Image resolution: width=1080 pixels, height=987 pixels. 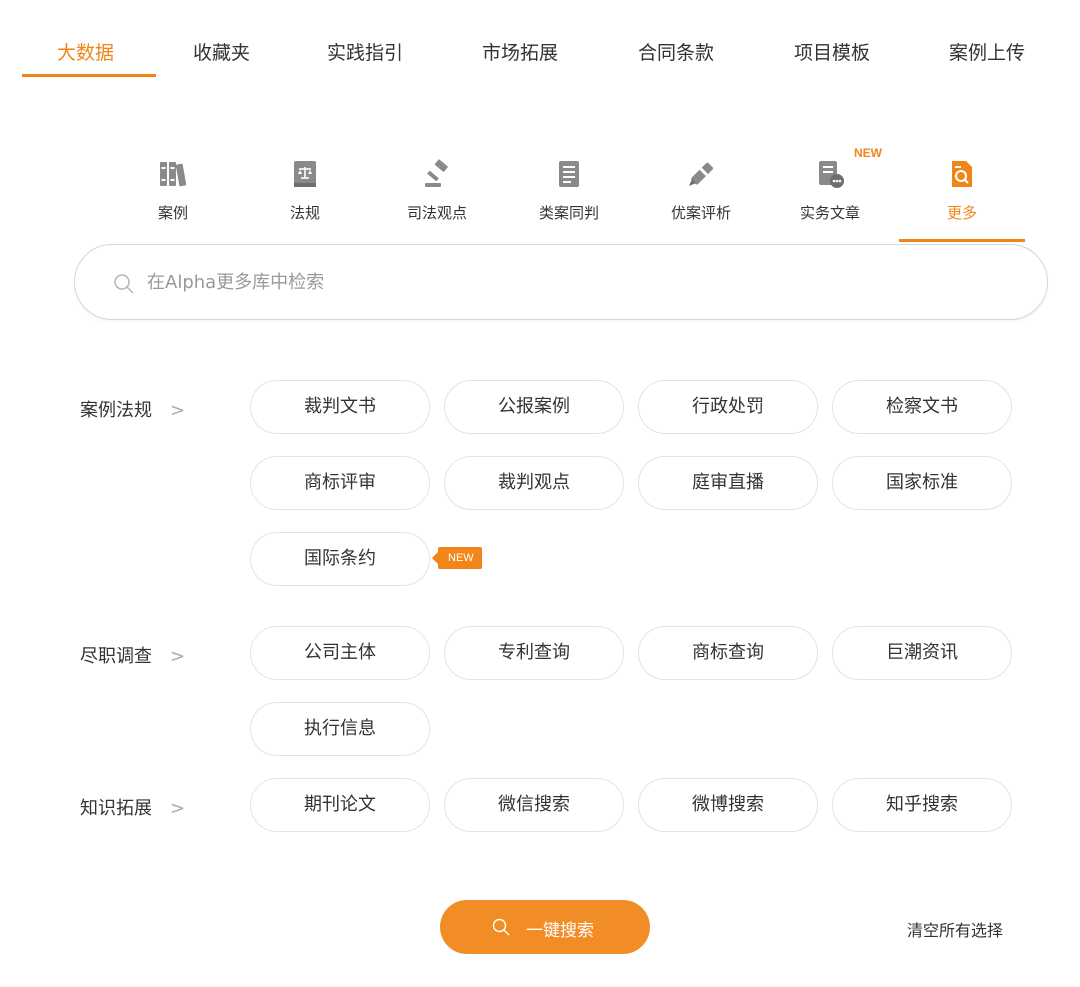 What do you see at coordinates (173, 174) in the screenshot?
I see `books-icon` at bounding box center [173, 174].